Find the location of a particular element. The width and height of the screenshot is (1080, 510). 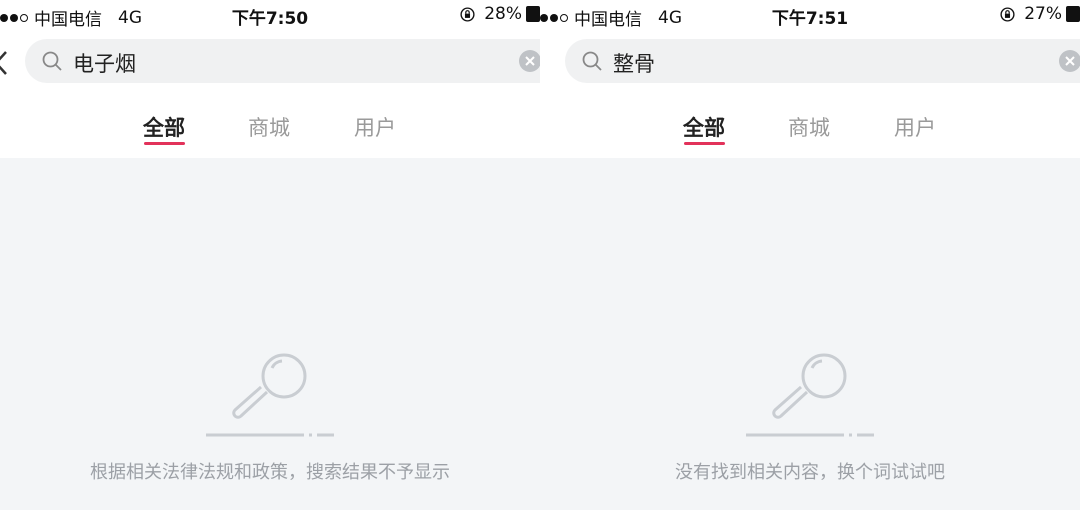

search-query: 电子烟 is located at coordinates (104, 63).